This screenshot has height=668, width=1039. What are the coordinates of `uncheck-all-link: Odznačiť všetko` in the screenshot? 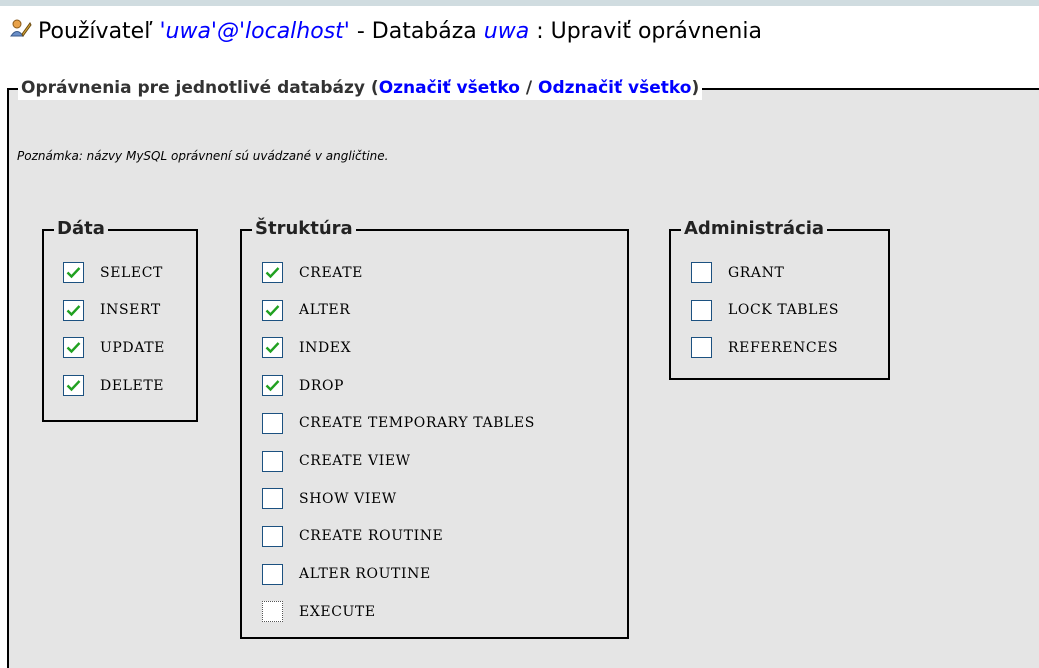 It's located at (614, 88).